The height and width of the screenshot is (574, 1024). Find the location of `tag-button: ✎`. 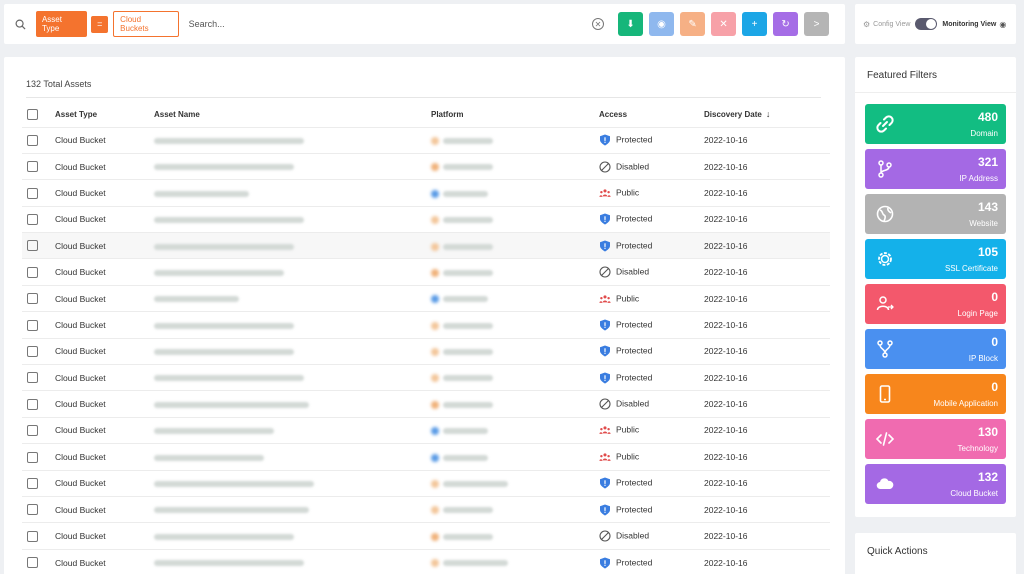

tag-button: ✎ is located at coordinates (693, 24).